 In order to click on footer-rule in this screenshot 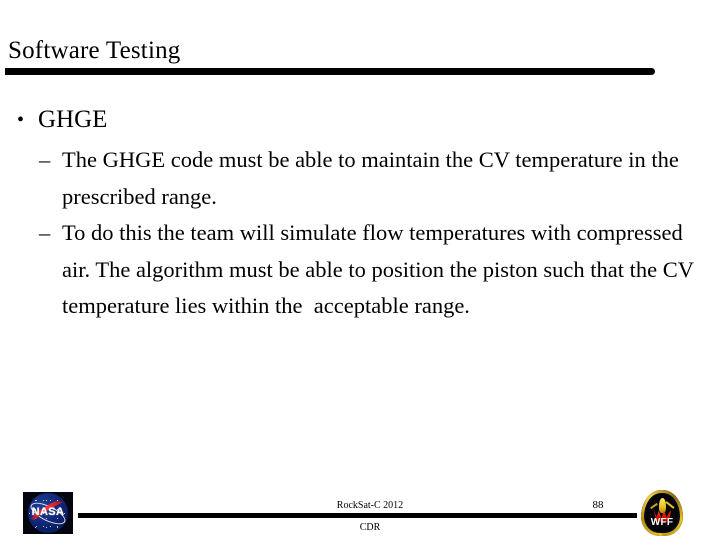, I will do `click(357, 515)`.